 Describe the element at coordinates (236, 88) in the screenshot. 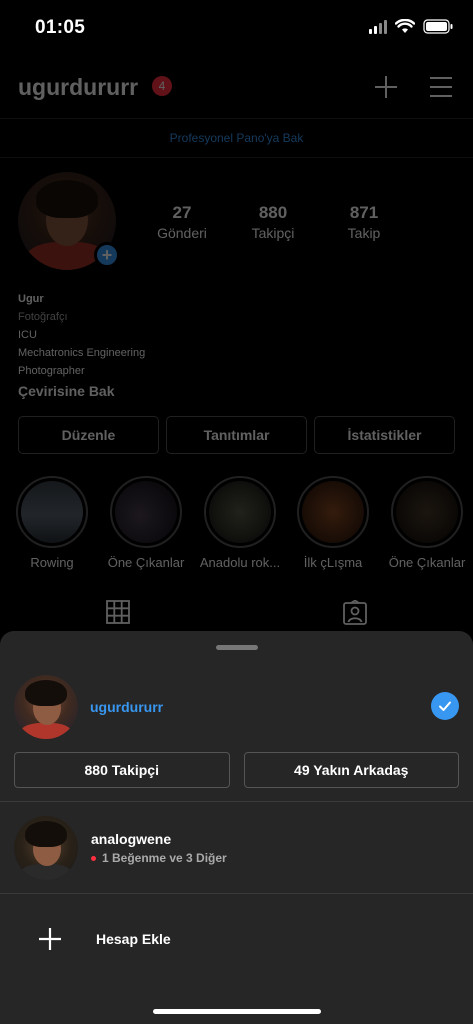

I see `profile-header: ugurdururr 4` at that location.